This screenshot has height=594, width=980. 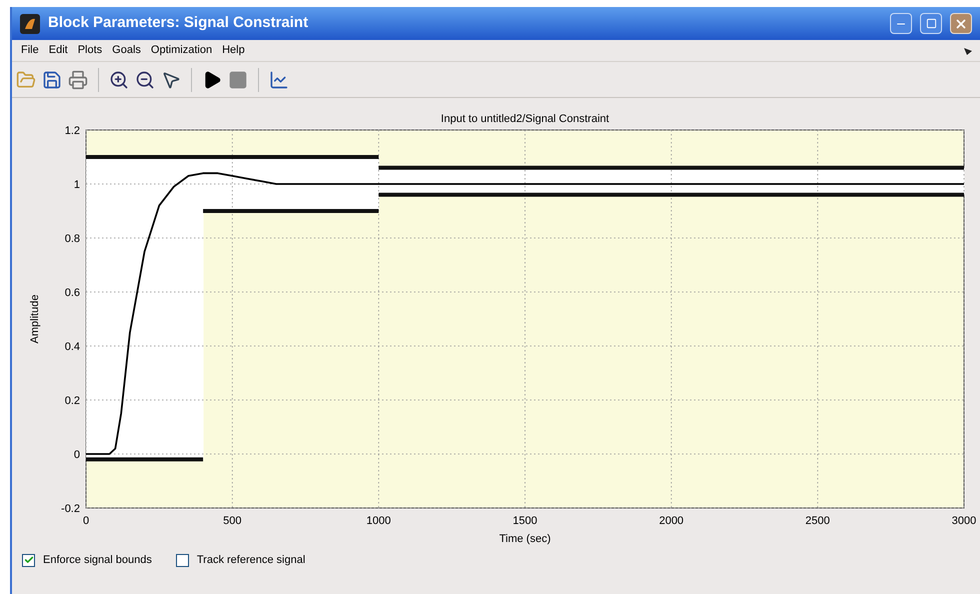 I want to click on x-tick-label: 0, so click(x=86, y=521).